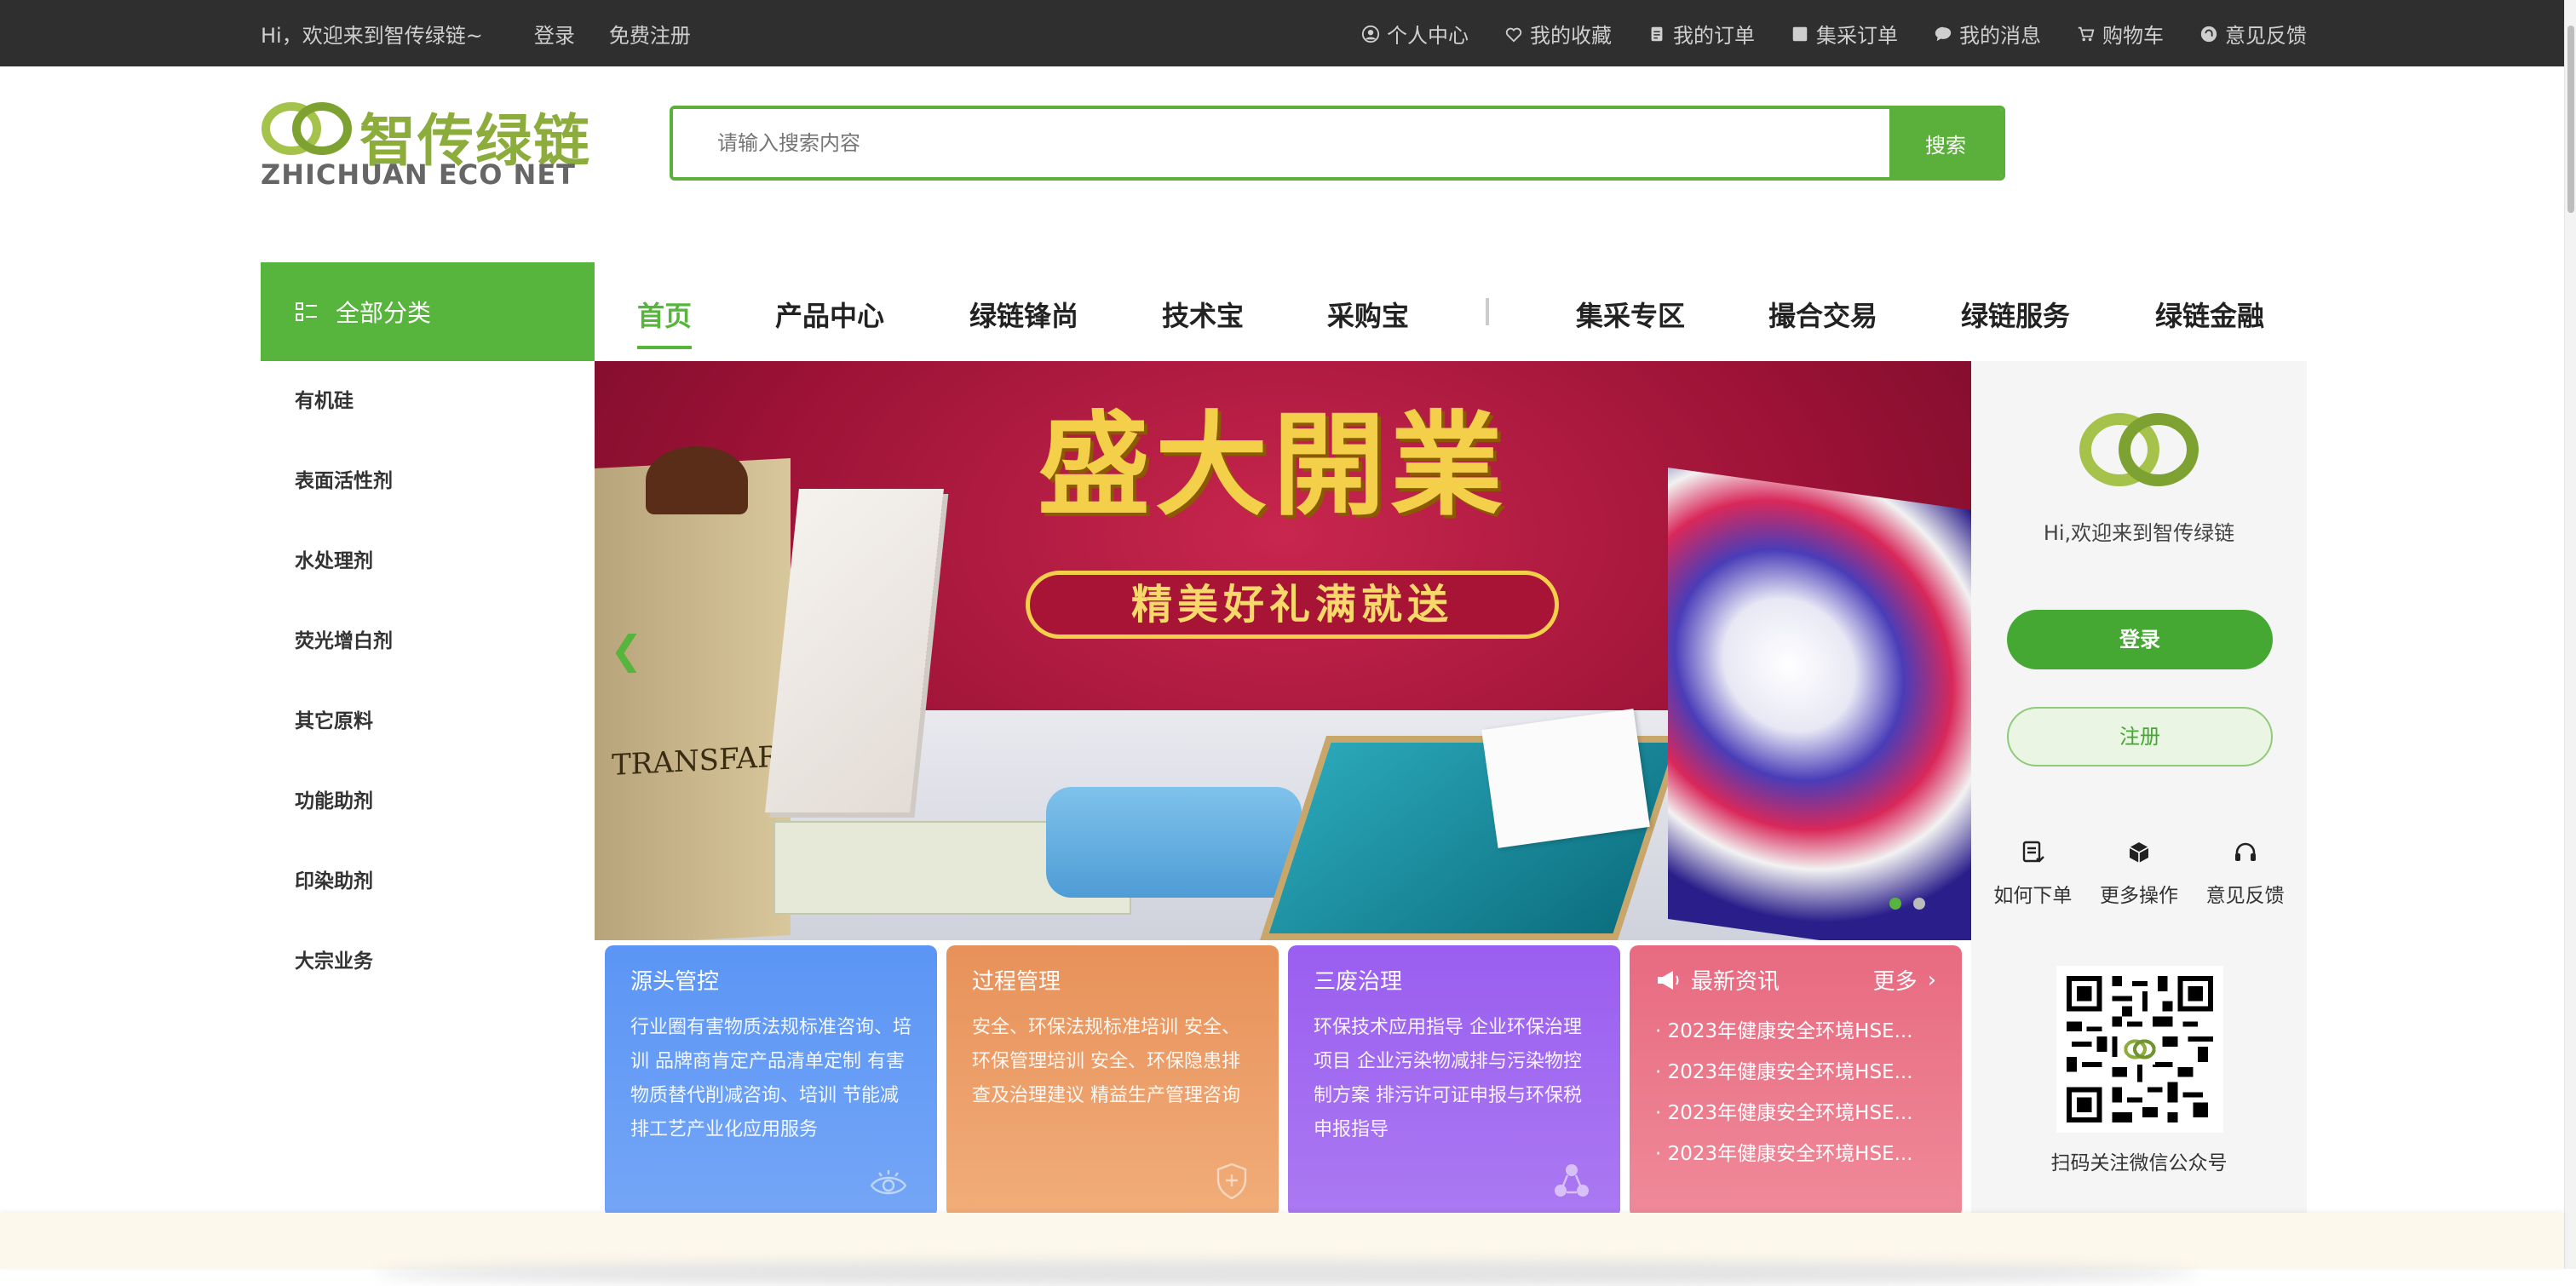 Image resolution: width=2576 pixels, height=1286 pixels. What do you see at coordinates (428, 641) in the screenshot?
I see `category-item: 荧光增白剂` at bounding box center [428, 641].